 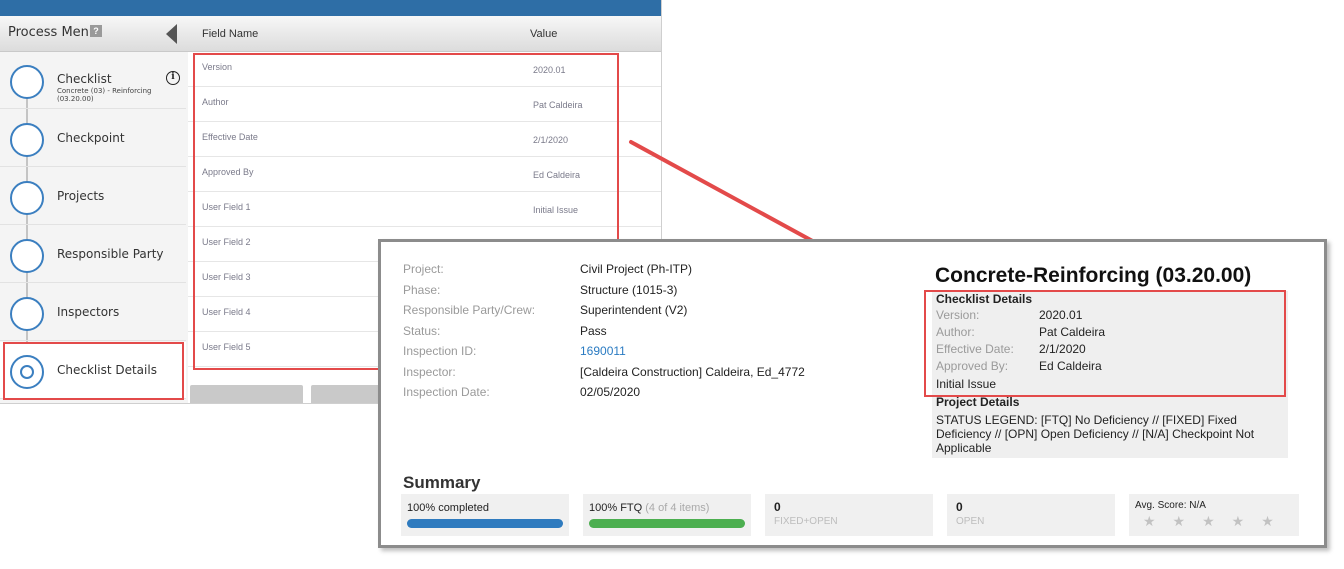 I want to click on info-label: Responsible Party/Crew:, so click(x=469, y=310).